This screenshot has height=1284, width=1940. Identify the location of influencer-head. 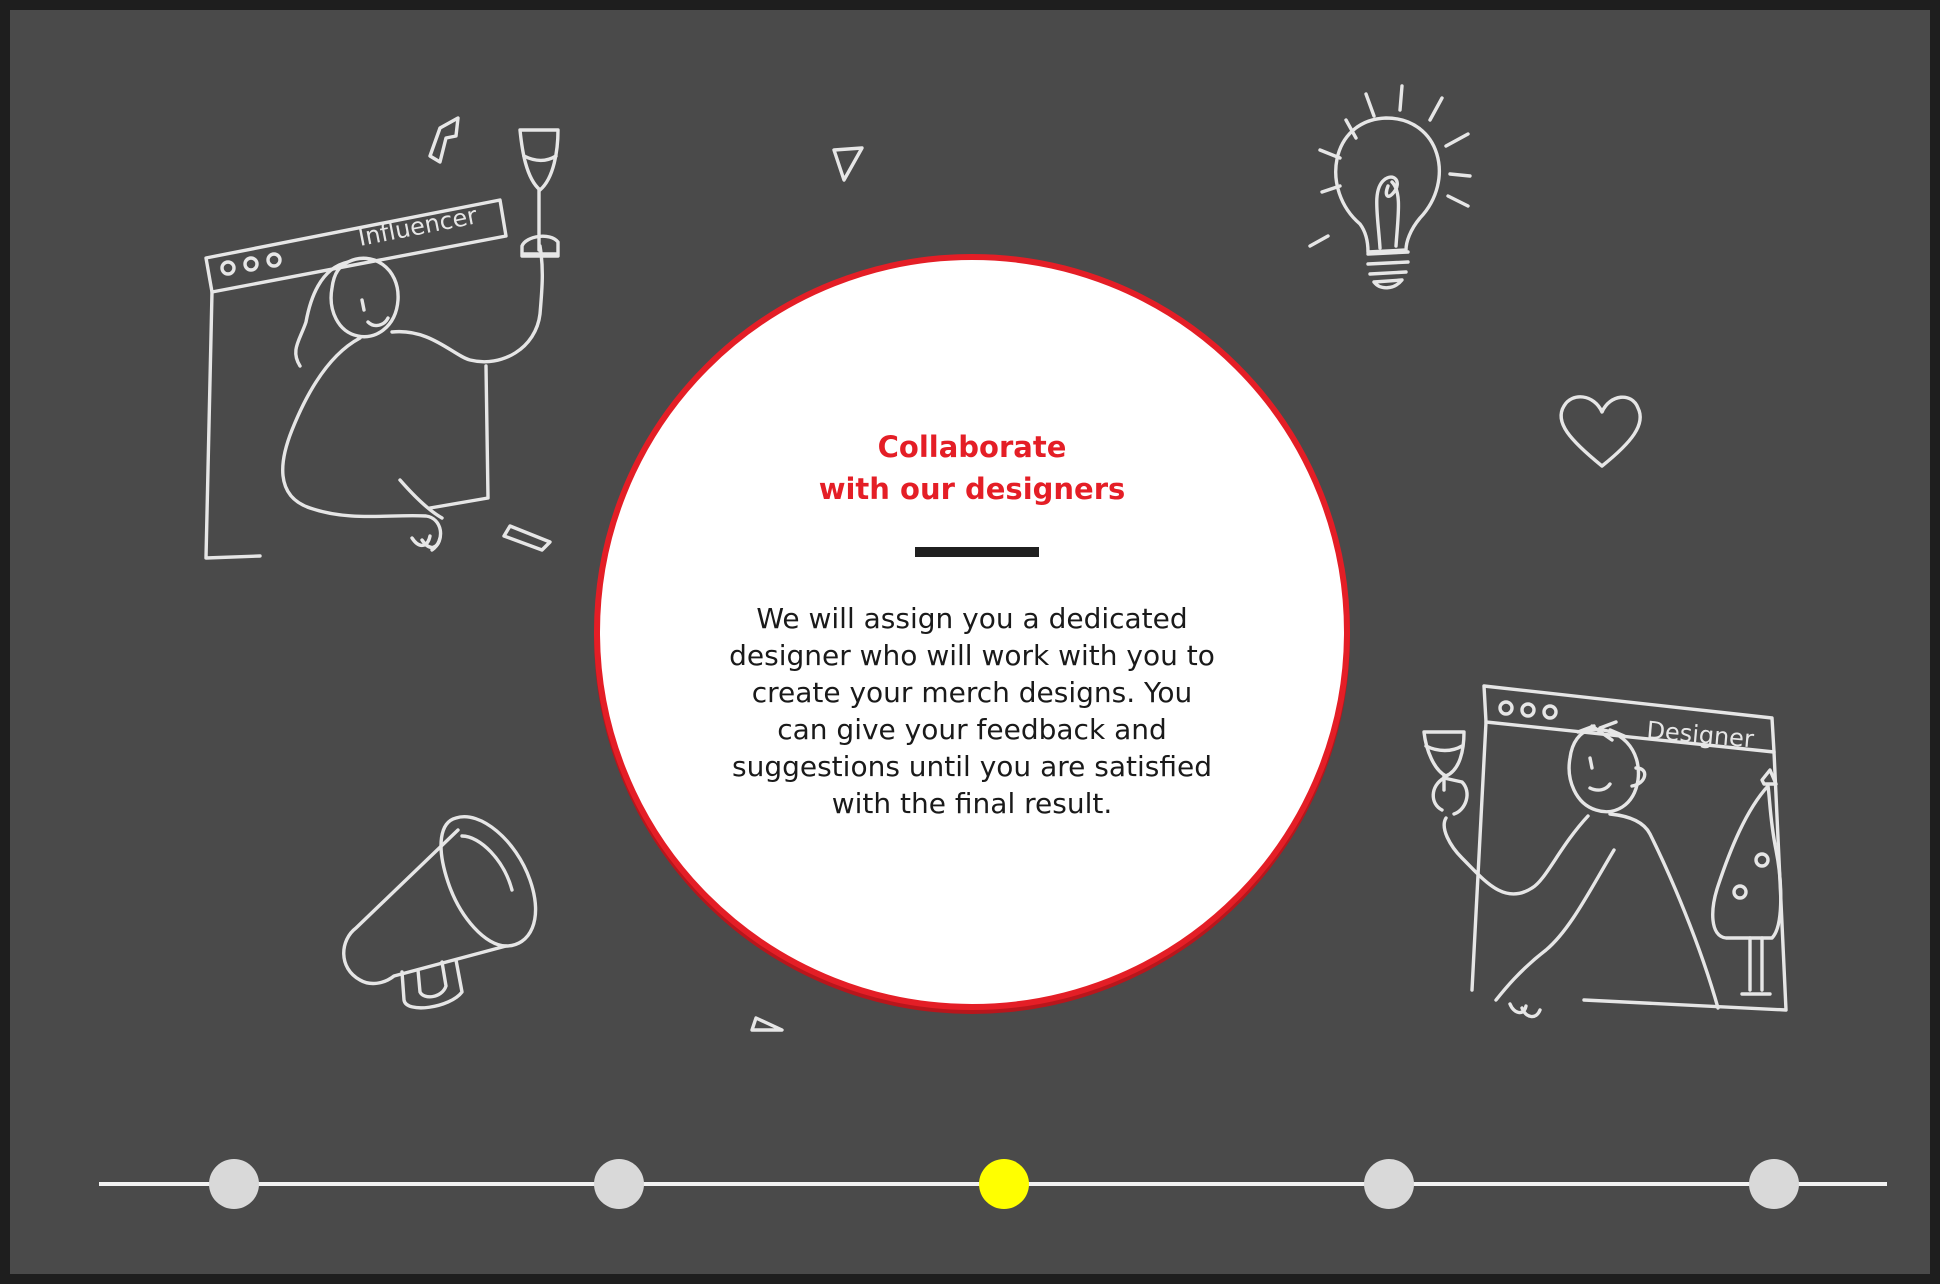
(364, 297).